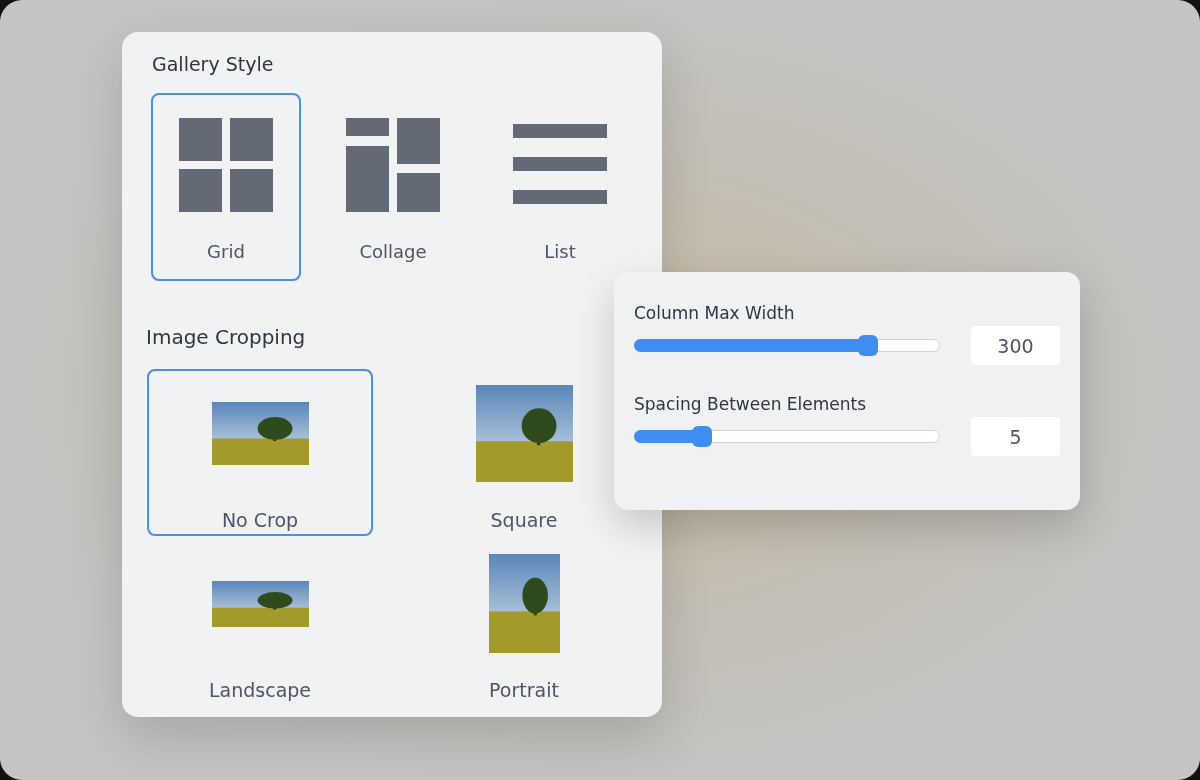  I want to click on crop-option: No Crop, so click(260, 452).